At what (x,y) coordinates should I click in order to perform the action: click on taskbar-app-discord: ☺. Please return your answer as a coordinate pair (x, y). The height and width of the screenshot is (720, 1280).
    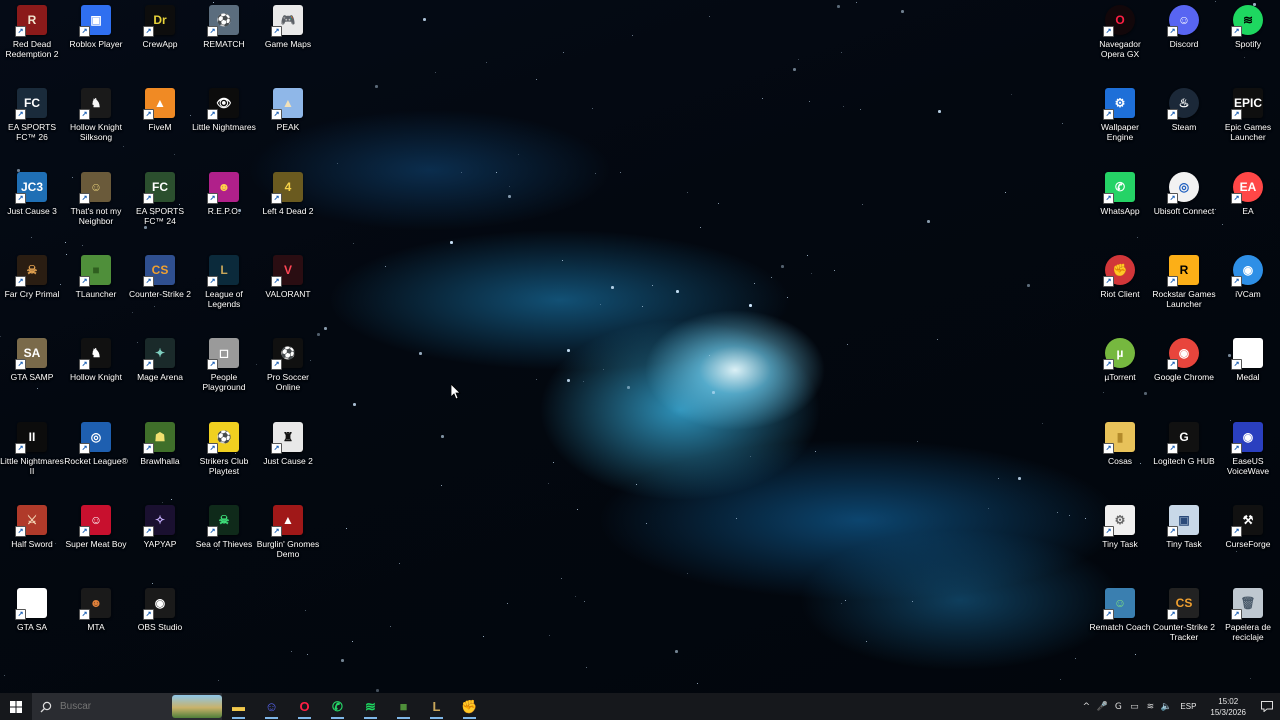
    Looking at the image, I should click on (271, 706).